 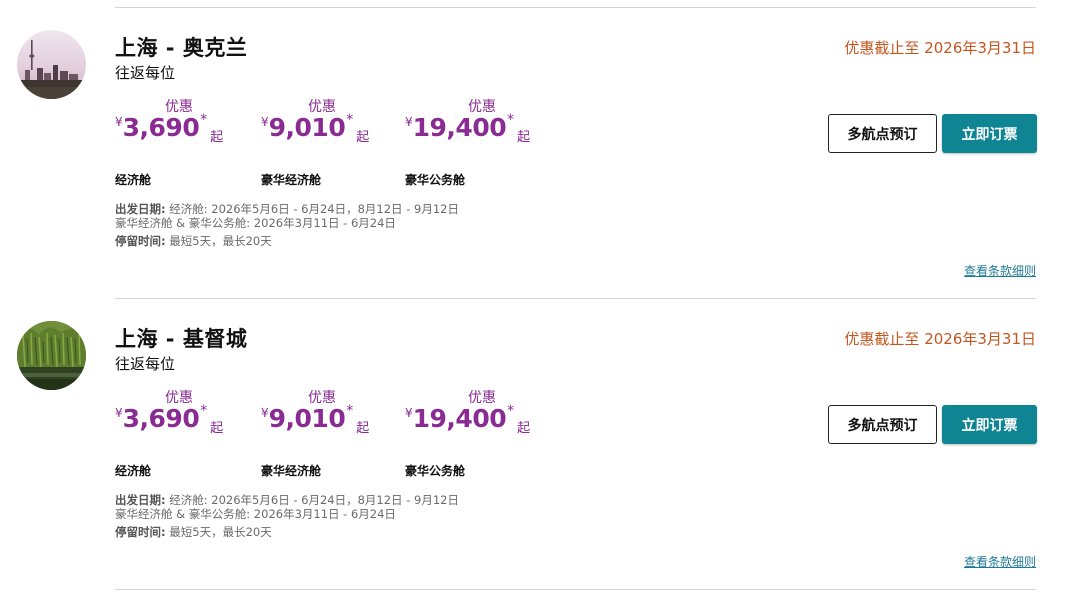 What do you see at coordinates (181, 48) in the screenshot?
I see `route-title: 上海 - 奥克兰` at bounding box center [181, 48].